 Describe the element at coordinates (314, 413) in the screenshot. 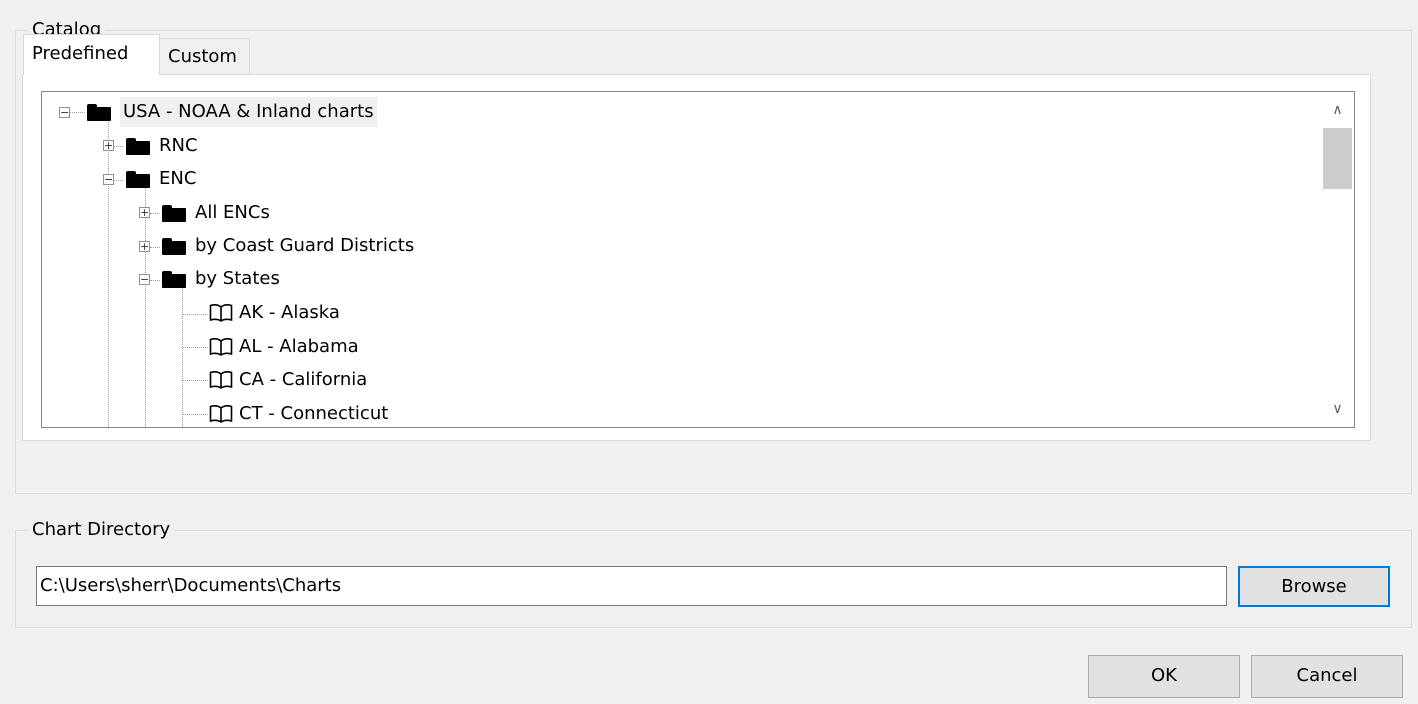

I see `tree-item-label: CT - Connecticut` at that location.